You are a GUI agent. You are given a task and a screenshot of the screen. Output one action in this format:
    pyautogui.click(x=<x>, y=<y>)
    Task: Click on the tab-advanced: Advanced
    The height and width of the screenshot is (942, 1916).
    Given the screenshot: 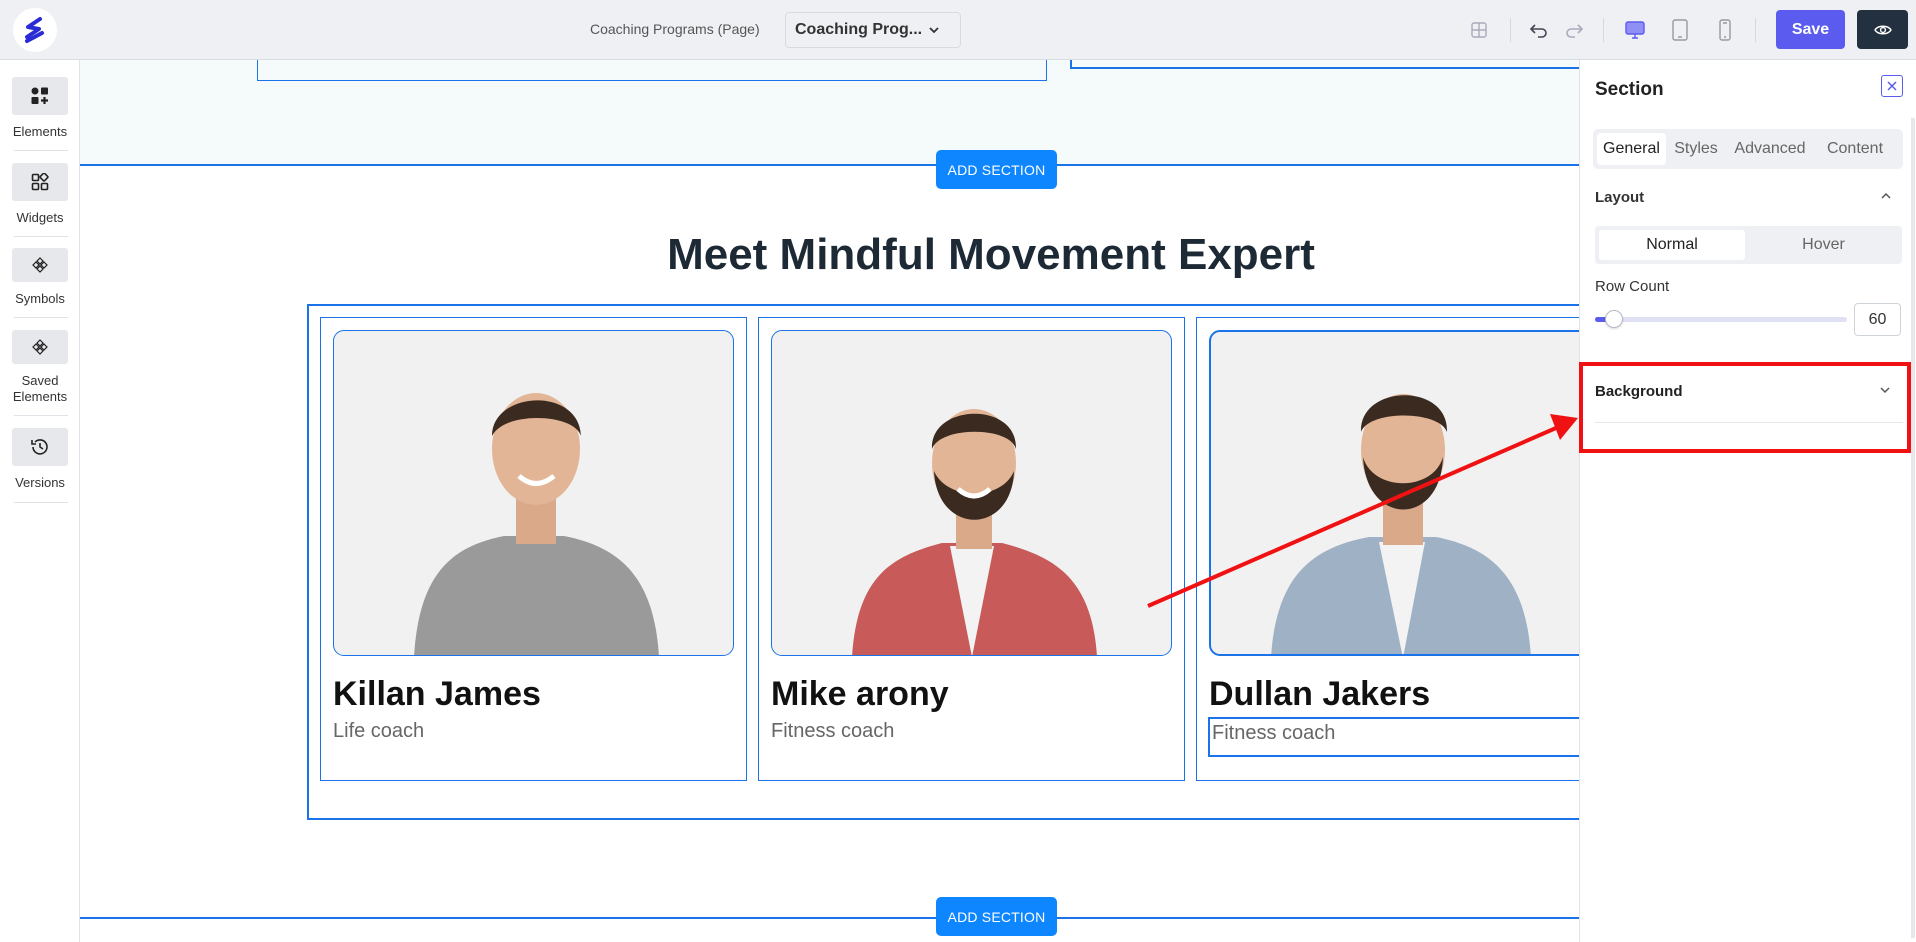 What is the action you would take?
    pyautogui.click(x=1770, y=149)
    